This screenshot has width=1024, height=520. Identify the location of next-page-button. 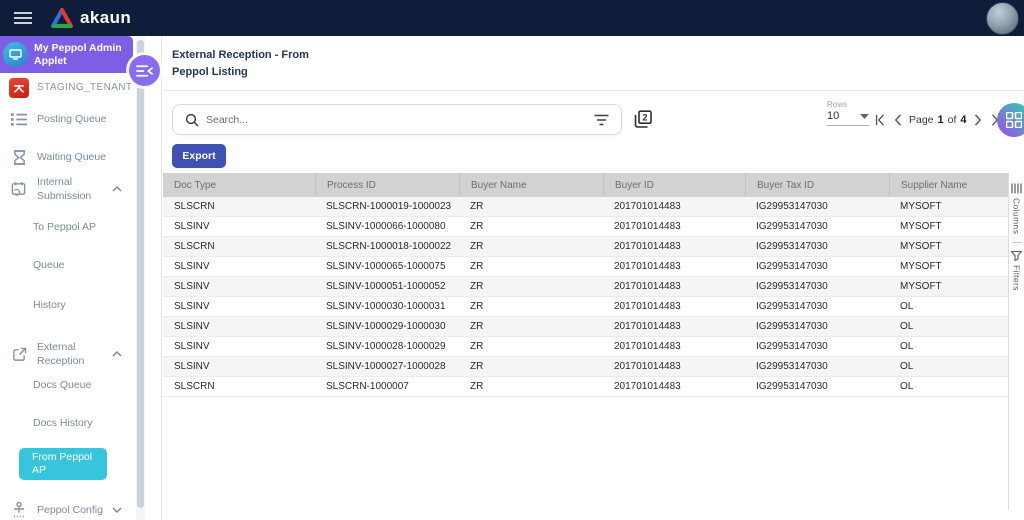
(978, 120).